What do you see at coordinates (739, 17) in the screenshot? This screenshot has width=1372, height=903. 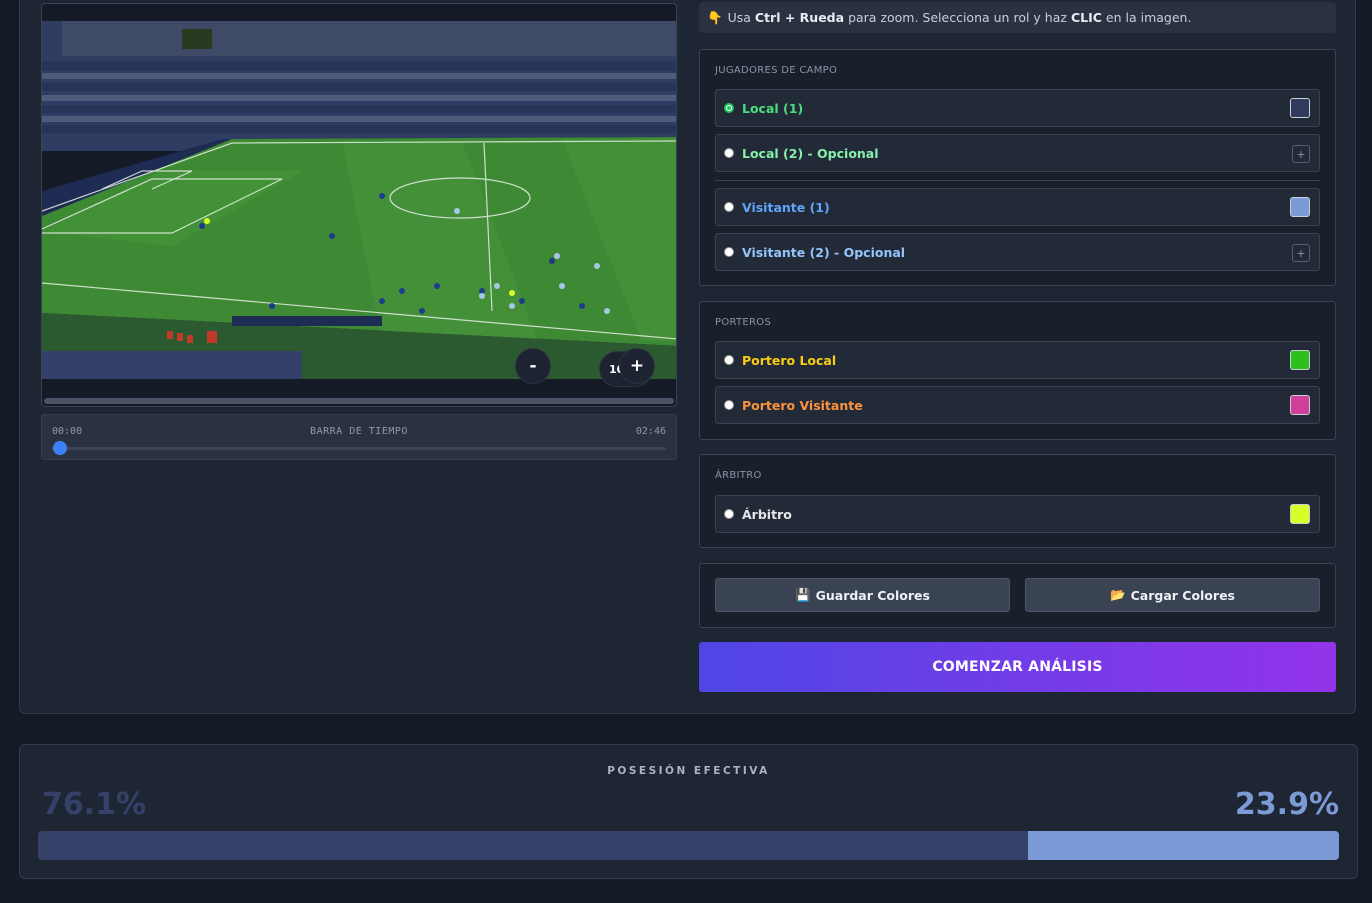 I see `hint-text: Usa` at bounding box center [739, 17].